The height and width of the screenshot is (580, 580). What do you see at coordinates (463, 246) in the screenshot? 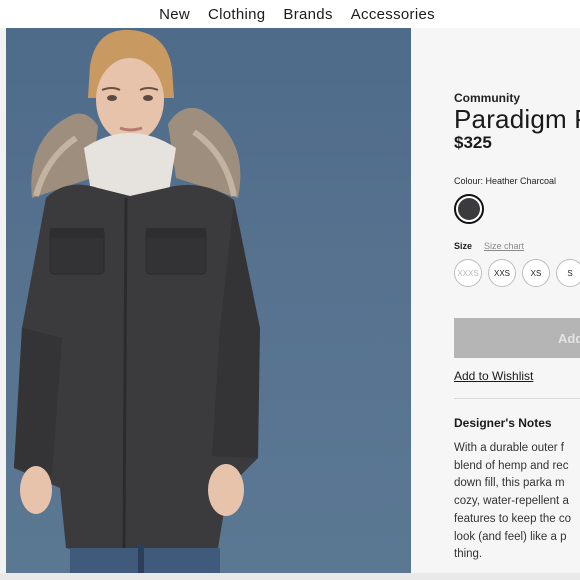
I see `size-label: Size` at bounding box center [463, 246].